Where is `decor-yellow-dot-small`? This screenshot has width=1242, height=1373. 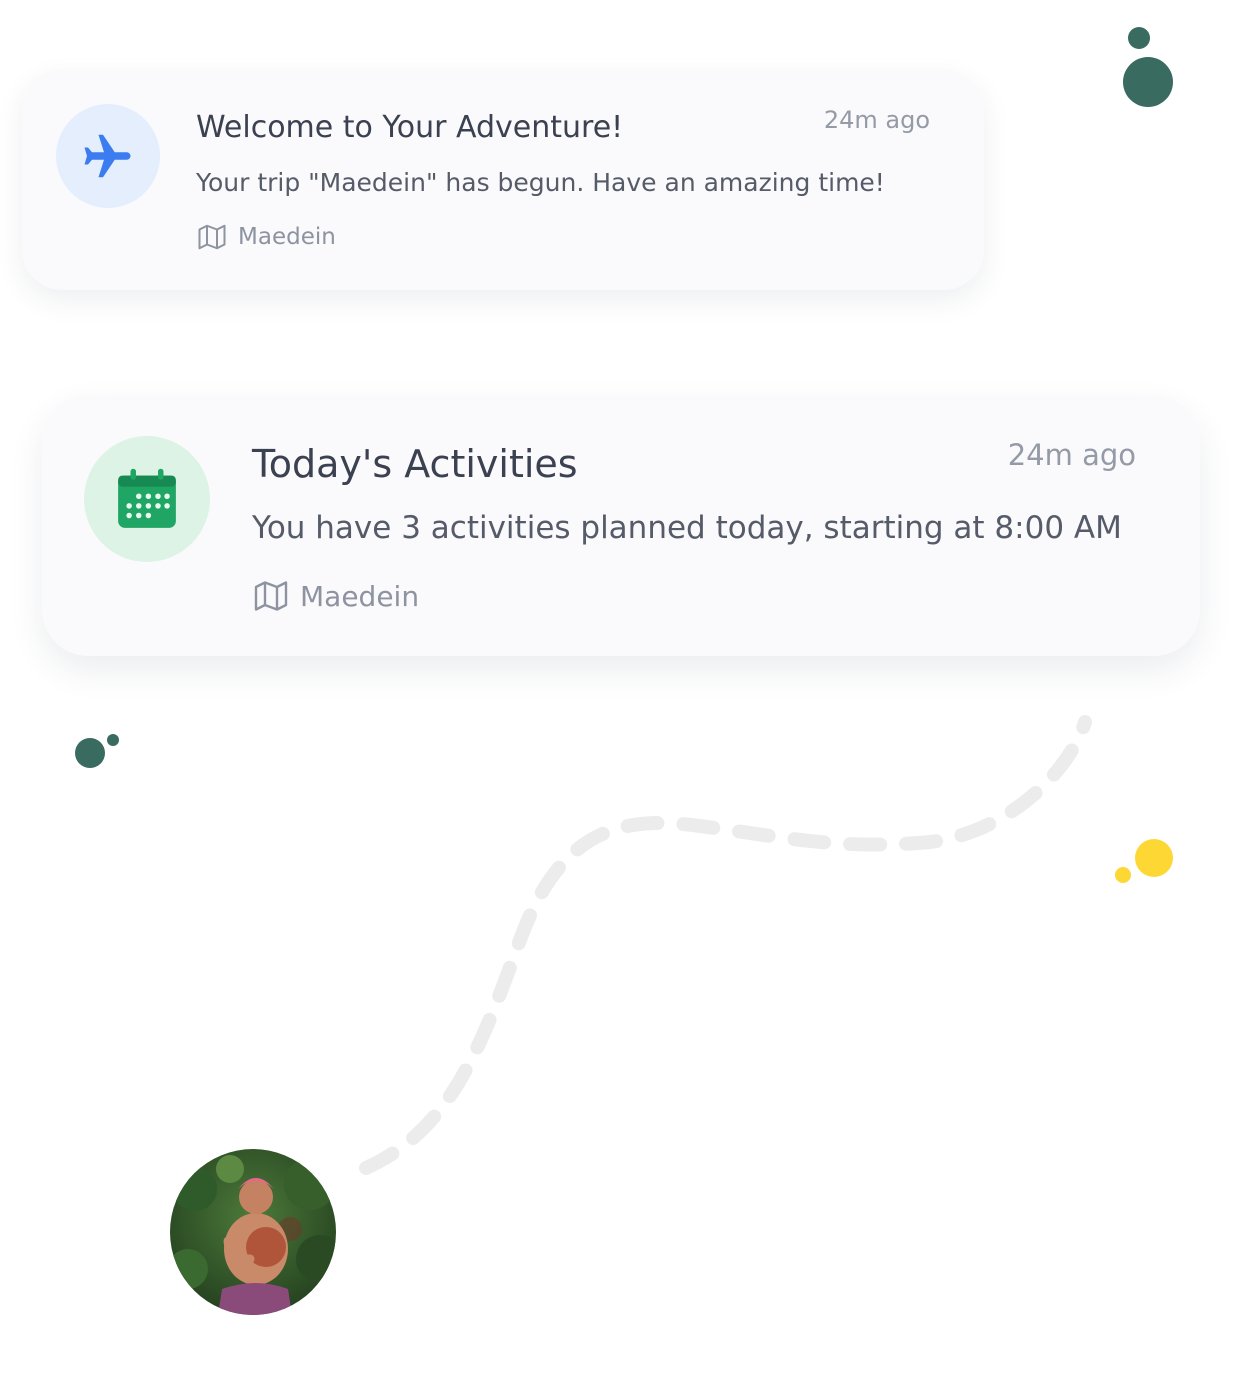
decor-yellow-dot-small is located at coordinates (1123, 875).